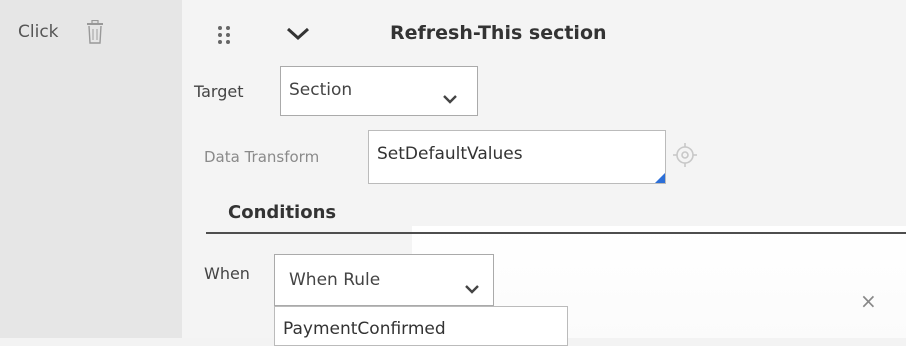 This screenshot has width=906, height=346. I want to click on drag-handle-icon, so click(225, 35).